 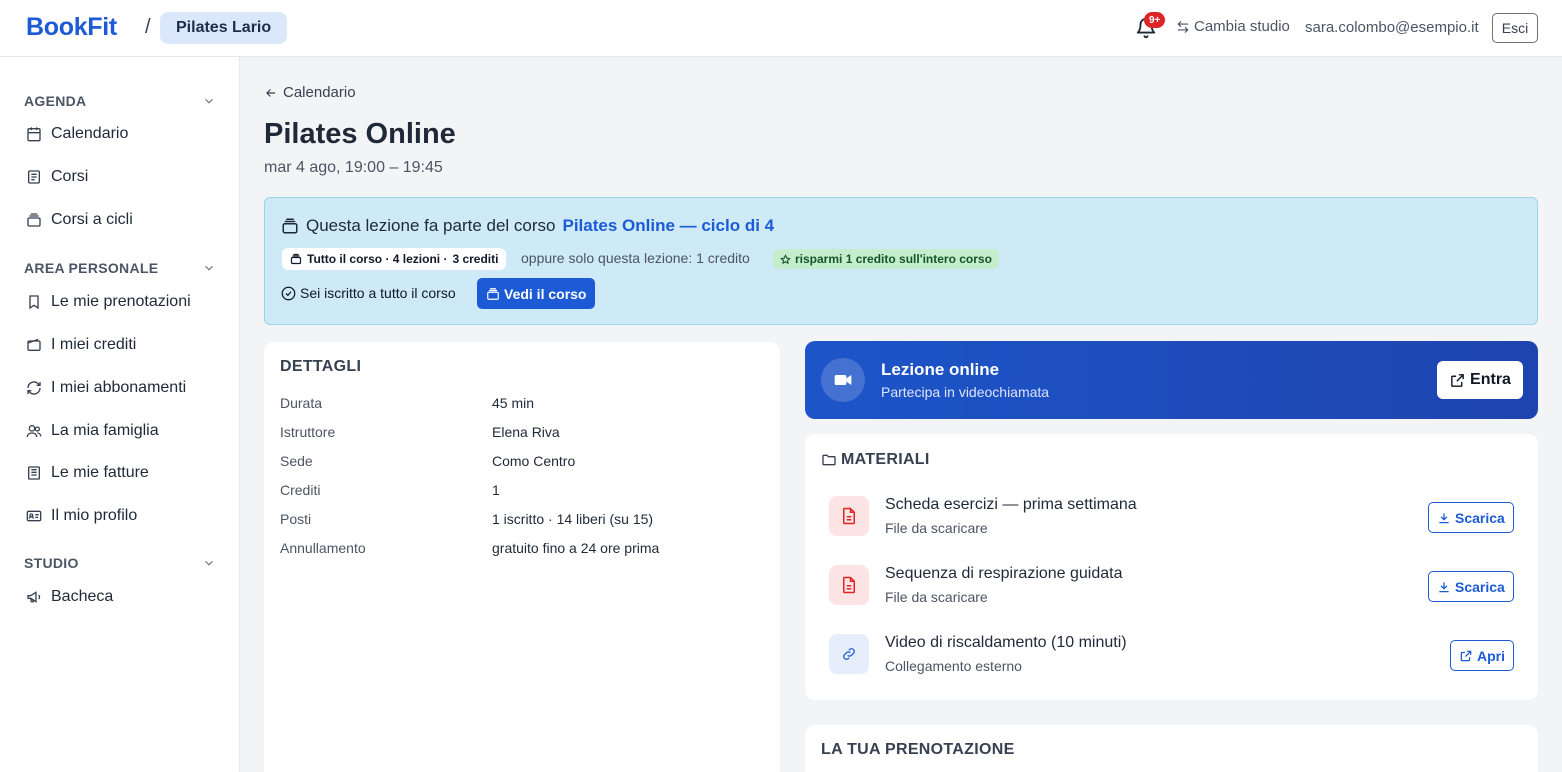 What do you see at coordinates (77, 134) in the screenshot?
I see `sidebar-item-calendario: Calendario` at bounding box center [77, 134].